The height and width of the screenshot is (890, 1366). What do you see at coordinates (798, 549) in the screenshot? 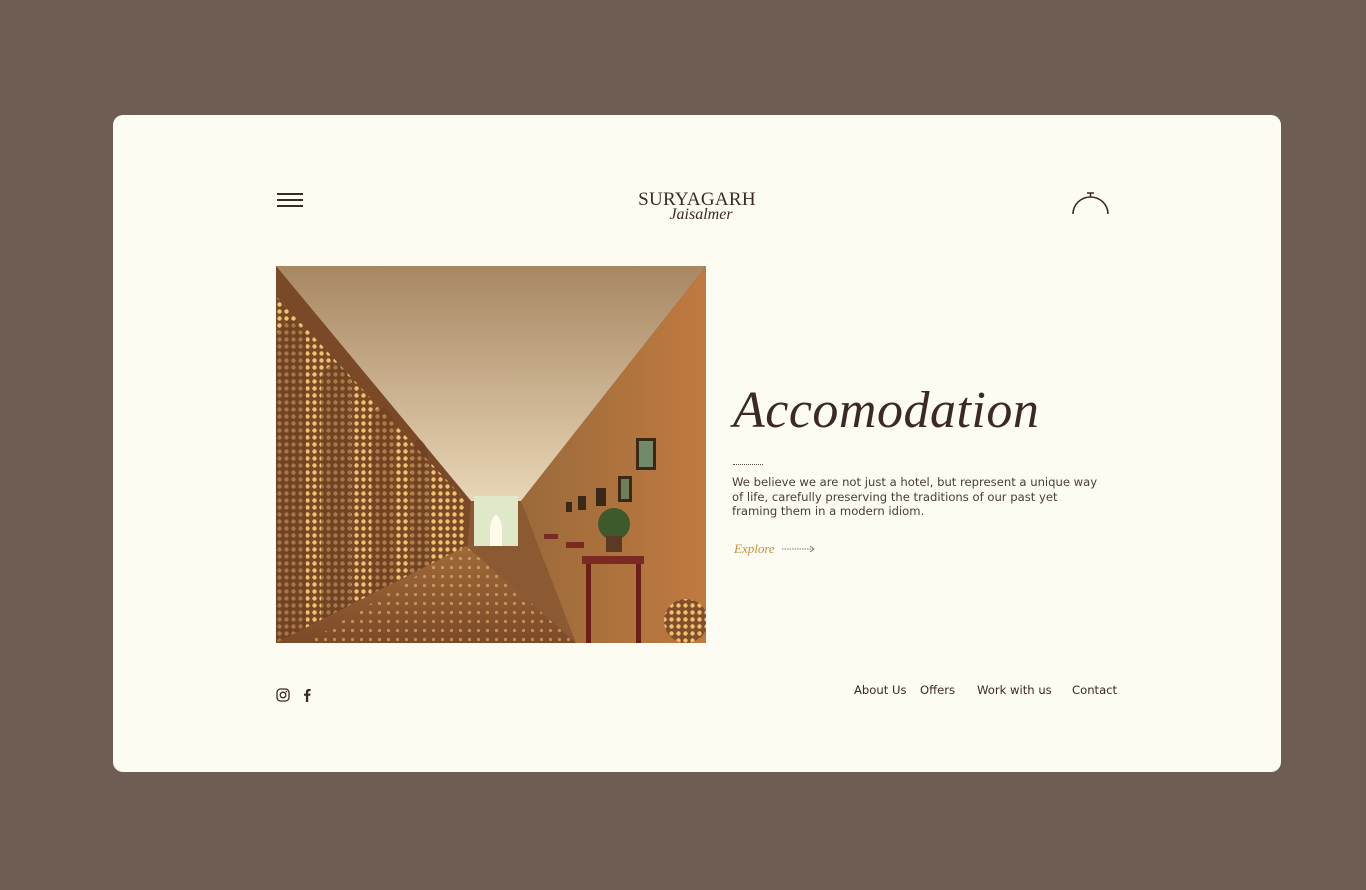
I see `arrow-right-icon` at bounding box center [798, 549].